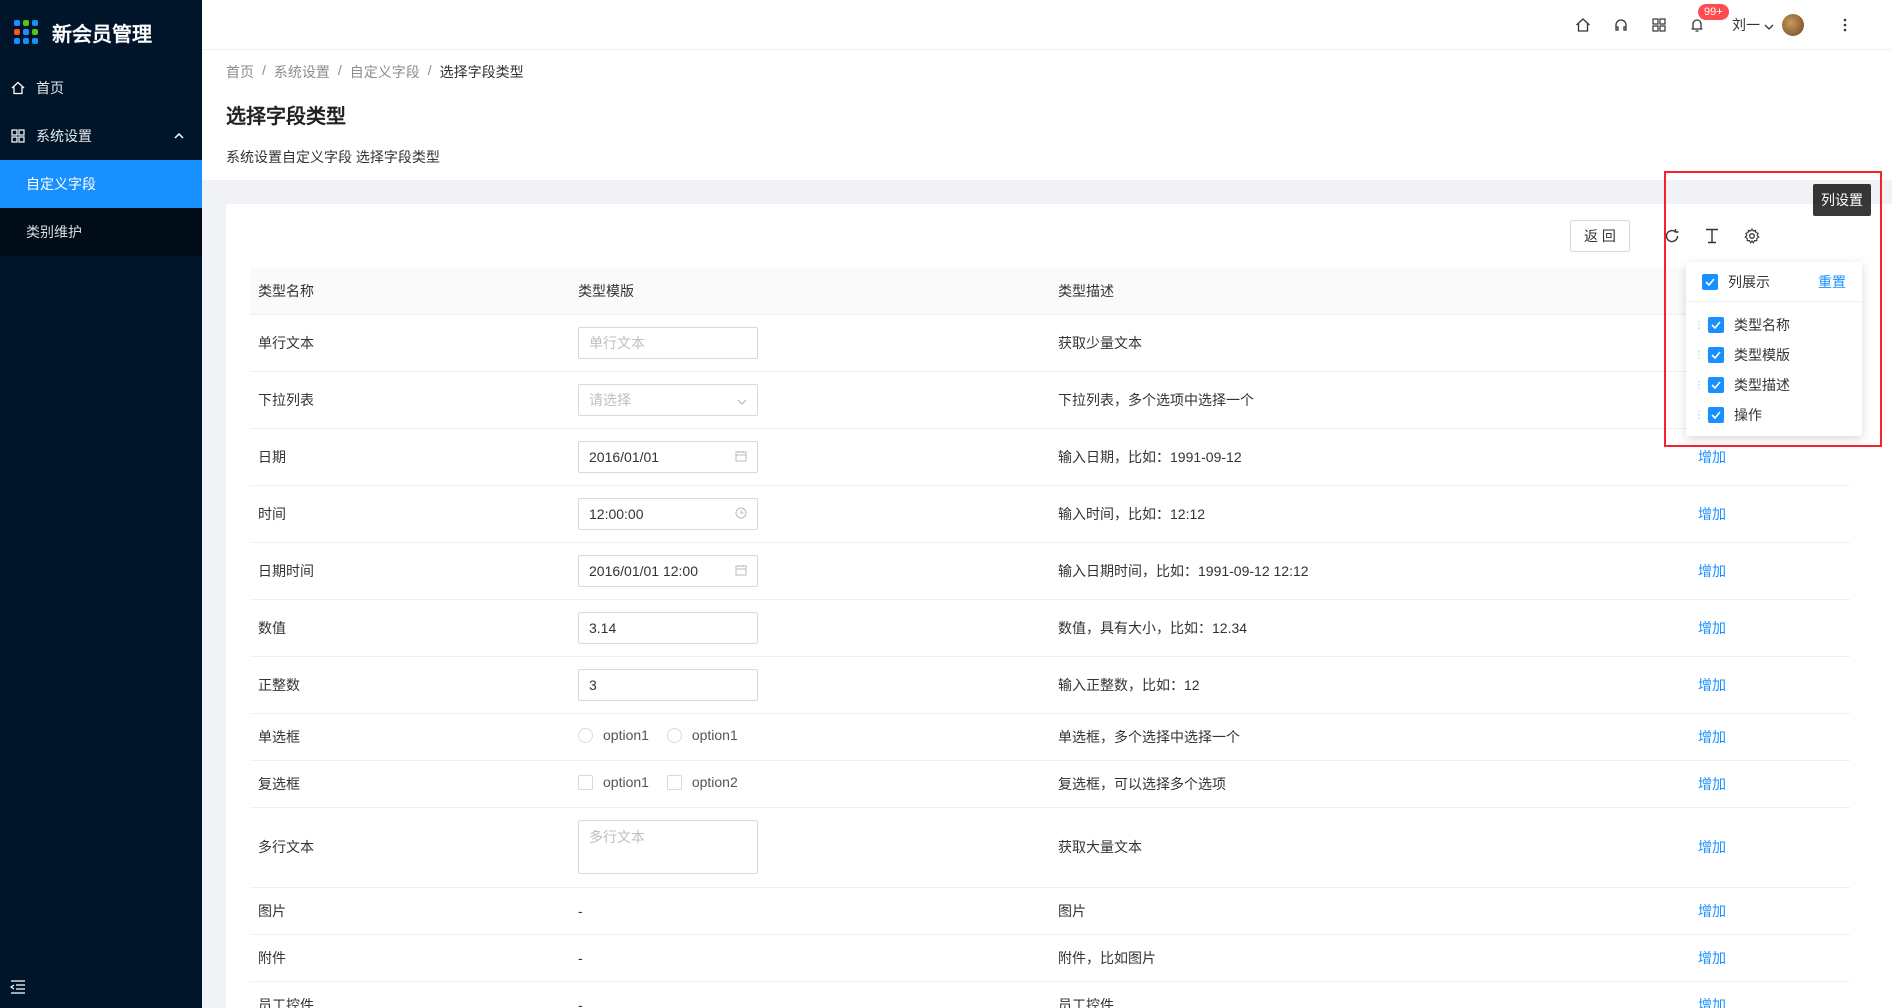  What do you see at coordinates (101, 184) in the screenshot?
I see `sidebar-item-custom-fields: 自定义字段` at bounding box center [101, 184].